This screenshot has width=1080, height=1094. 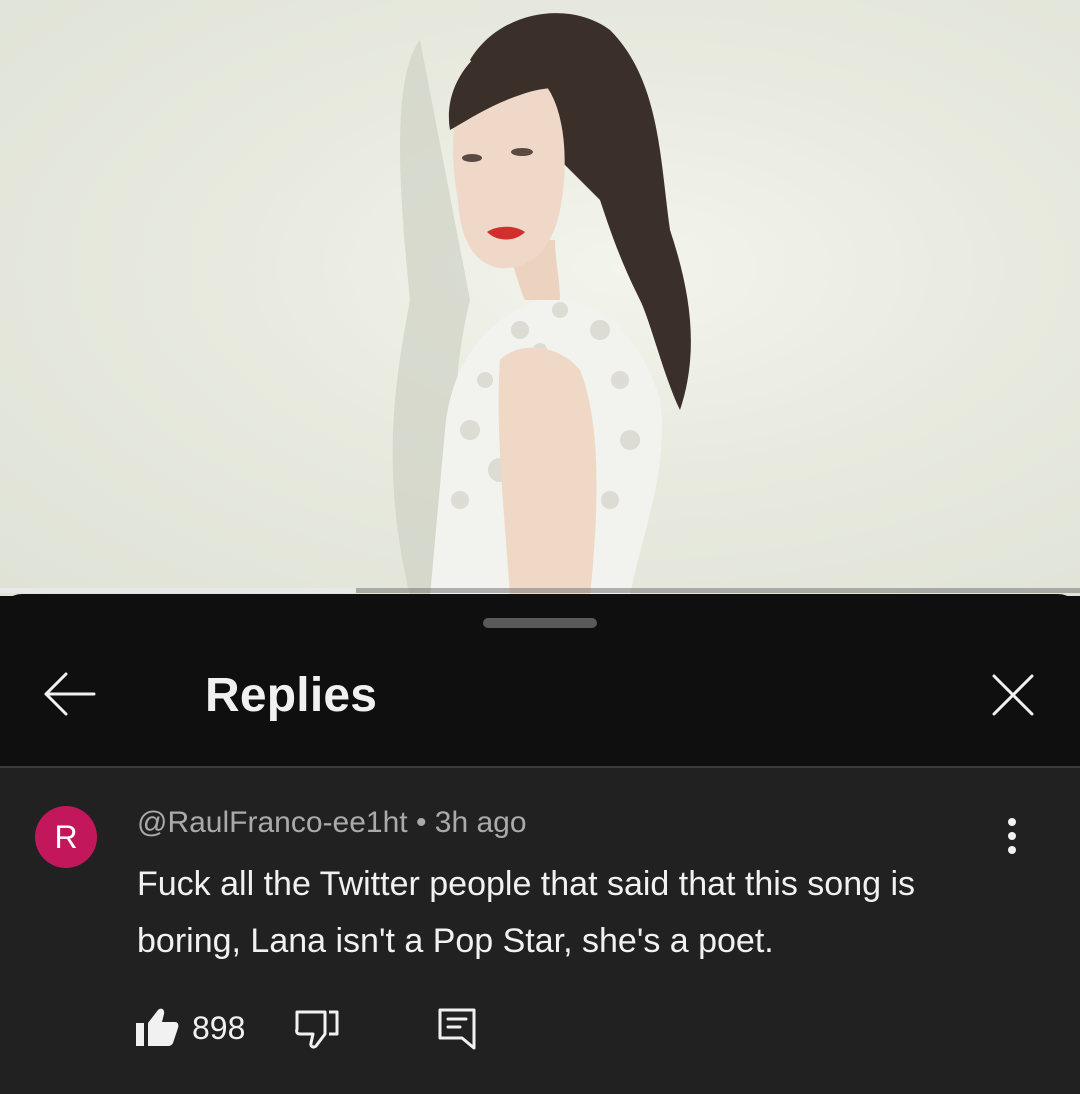 I want to click on comment-meta: @RaulFranco-ee1ht • 3h ago, so click(x=332, y=823).